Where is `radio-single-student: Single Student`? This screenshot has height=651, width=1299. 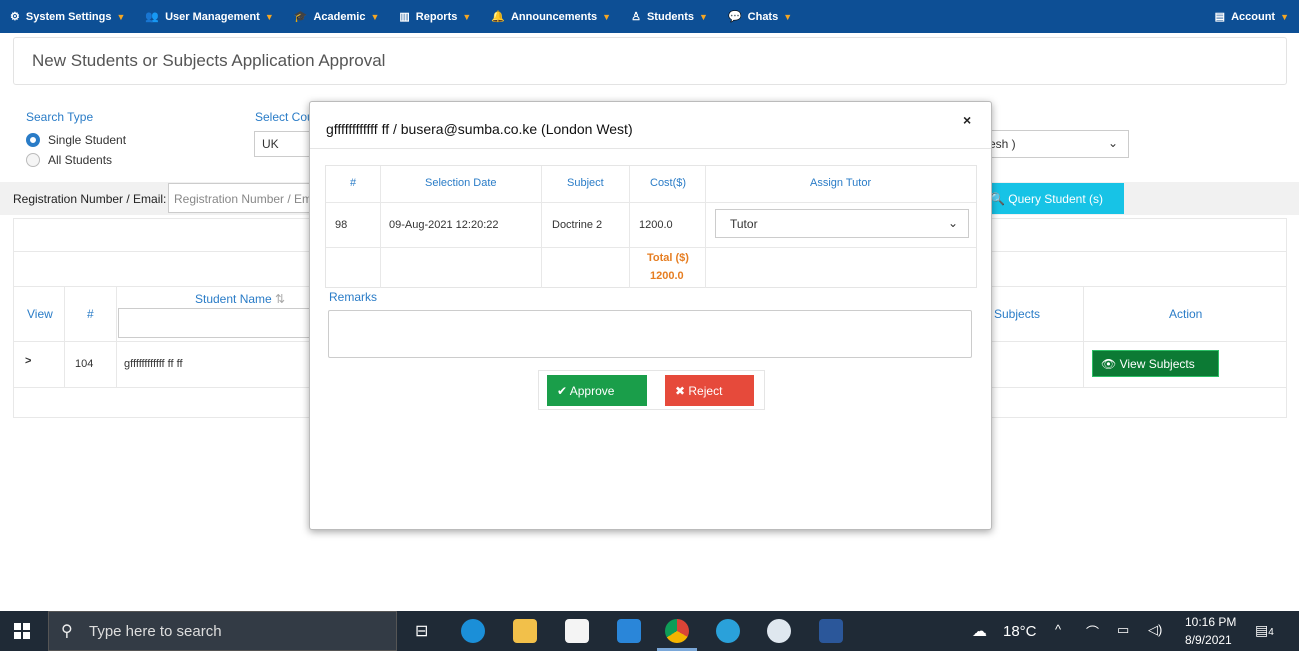
radio-single-student: Single Student is located at coordinates (76, 140).